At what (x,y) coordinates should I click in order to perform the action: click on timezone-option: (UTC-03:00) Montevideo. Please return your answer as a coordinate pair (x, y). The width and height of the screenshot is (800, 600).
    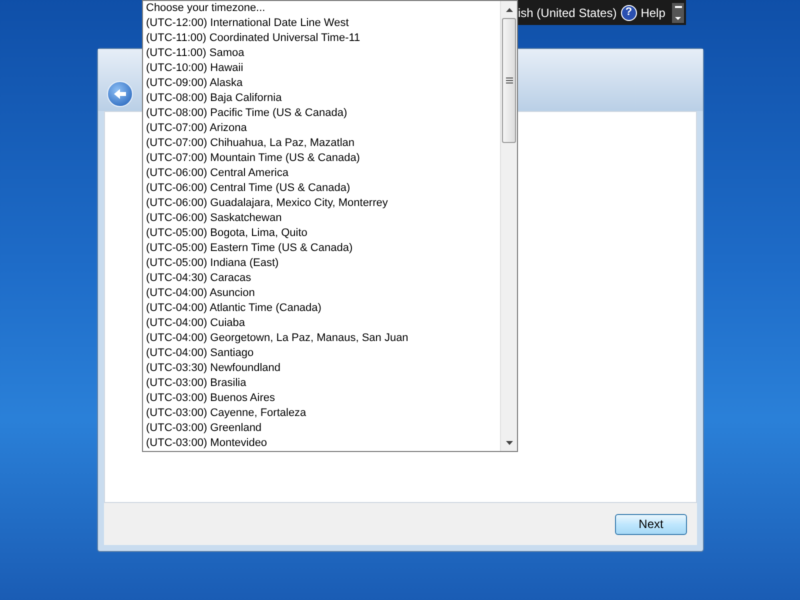
    Looking at the image, I should click on (323, 443).